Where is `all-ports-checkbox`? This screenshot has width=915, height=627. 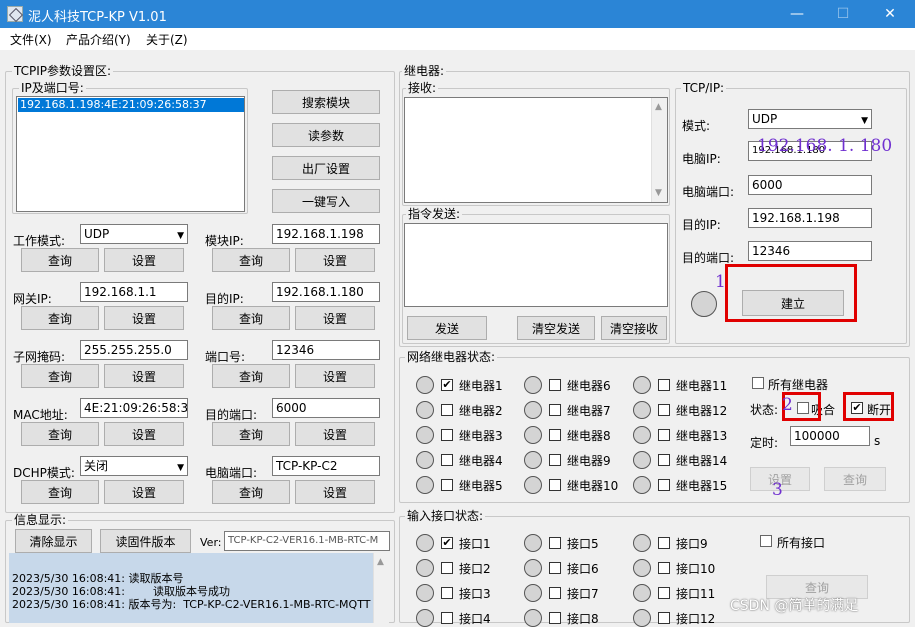
all-ports-checkbox is located at coordinates (766, 541).